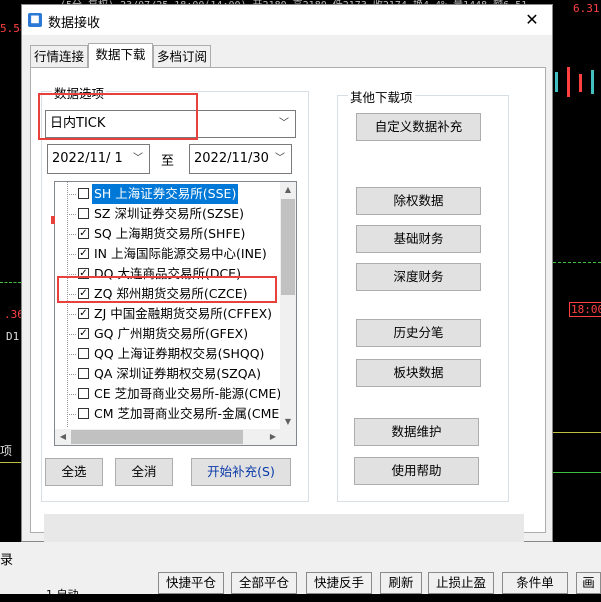  Describe the element at coordinates (288, 422) in the screenshot. I see `scroll-down-icon: ▼` at that location.